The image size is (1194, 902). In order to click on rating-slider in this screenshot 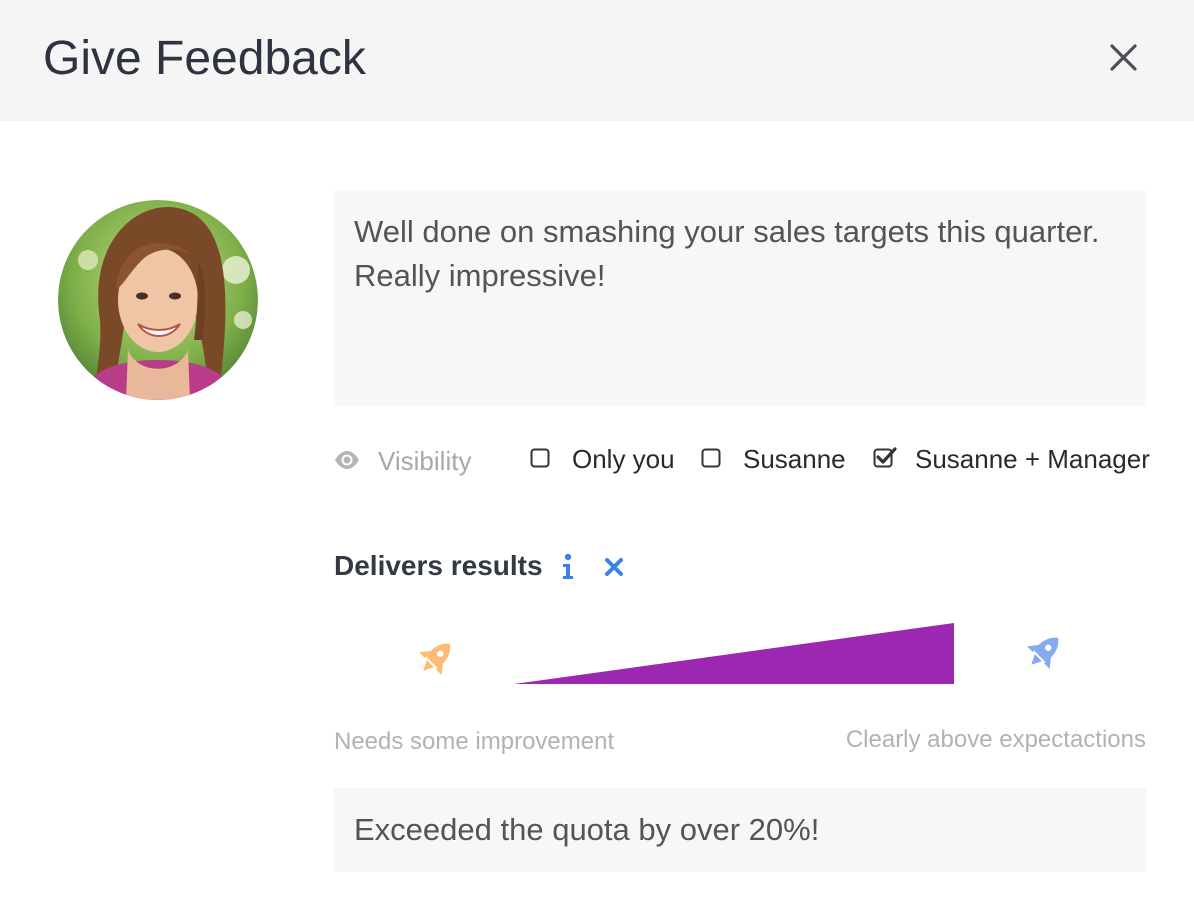, I will do `click(734, 654)`.